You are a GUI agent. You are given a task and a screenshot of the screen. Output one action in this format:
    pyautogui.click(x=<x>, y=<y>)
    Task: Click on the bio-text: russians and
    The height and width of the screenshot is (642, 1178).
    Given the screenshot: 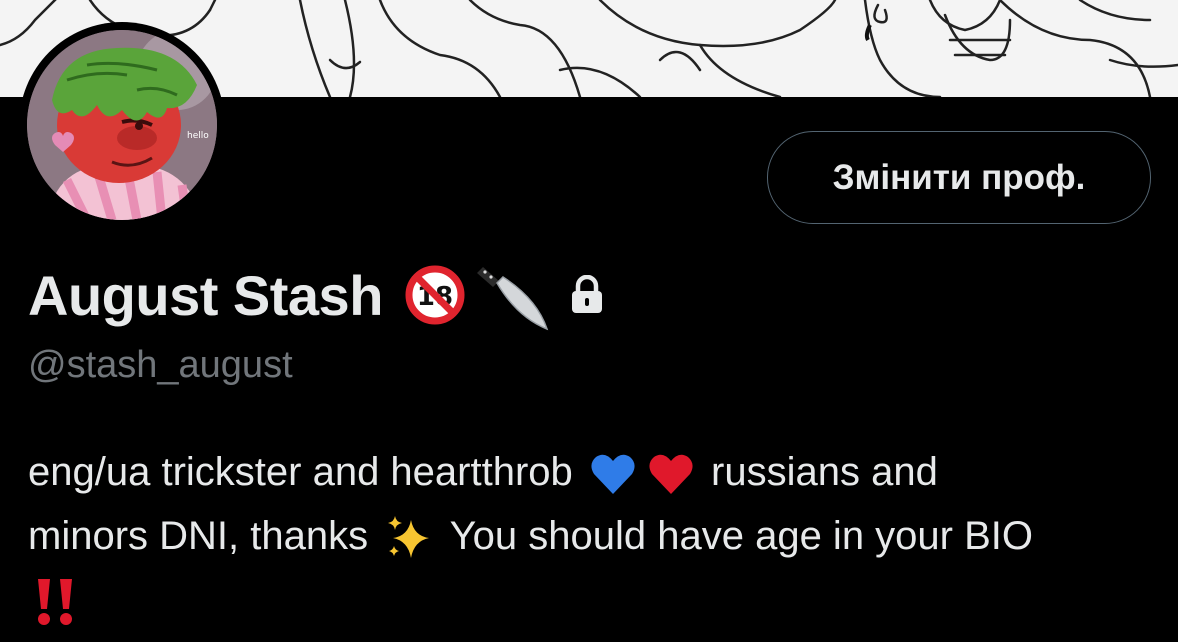 What is the action you would take?
    pyautogui.click(x=824, y=472)
    